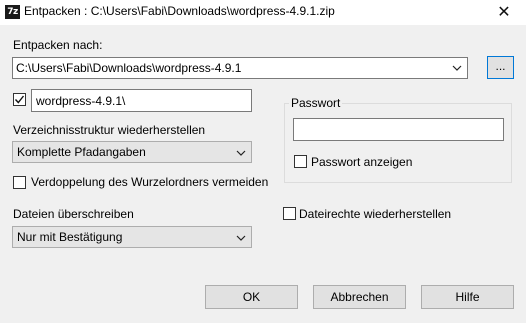  What do you see at coordinates (251, 297) in the screenshot?
I see `ok-button: OK` at bounding box center [251, 297].